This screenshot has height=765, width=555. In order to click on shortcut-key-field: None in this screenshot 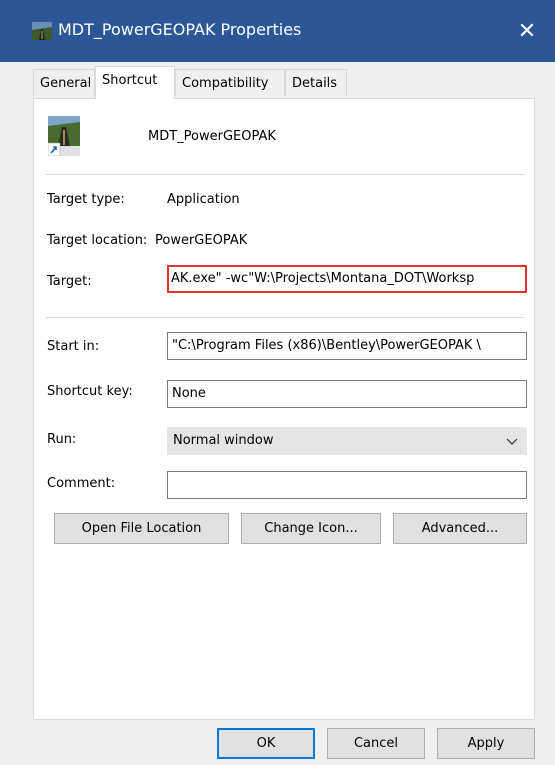, I will do `click(347, 394)`.